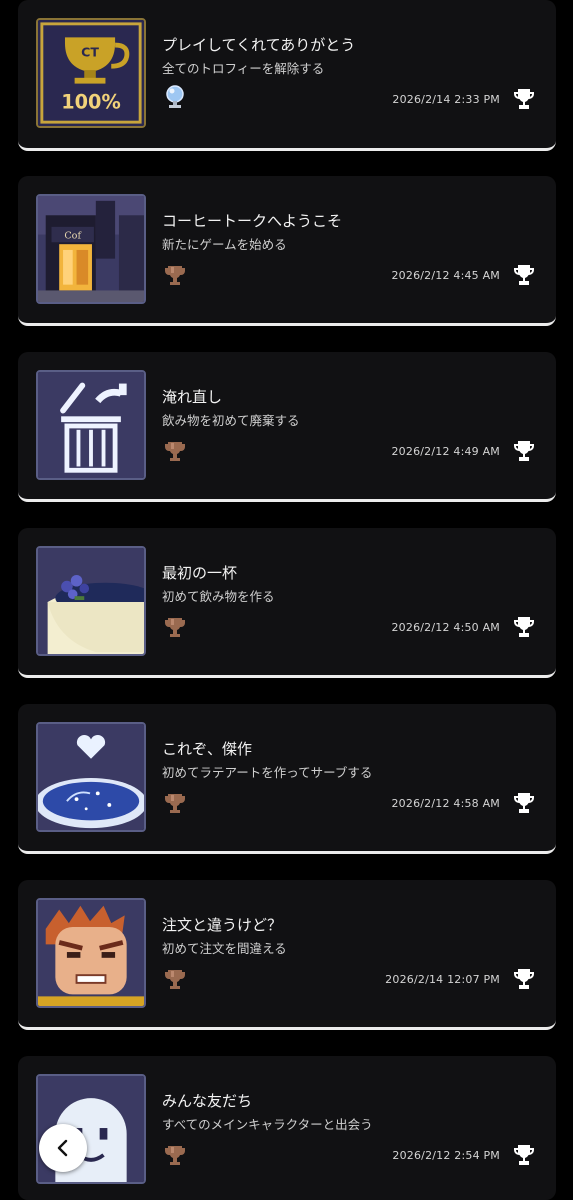  What do you see at coordinates (445, 627) in the screenshot?
I see `unlock-date: 2026/2/12 4:50 AM` at bounding box center [445, 627].